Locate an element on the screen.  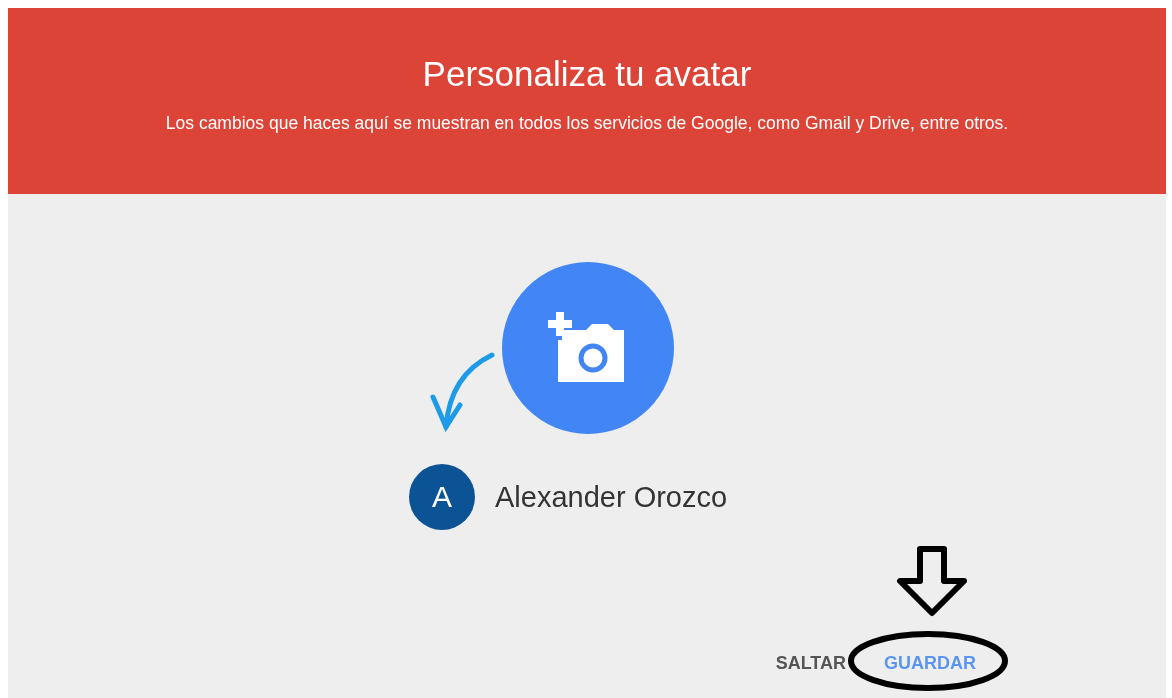
dialog-title: Personaliza tu avatar is located at coordinates (587, 74).